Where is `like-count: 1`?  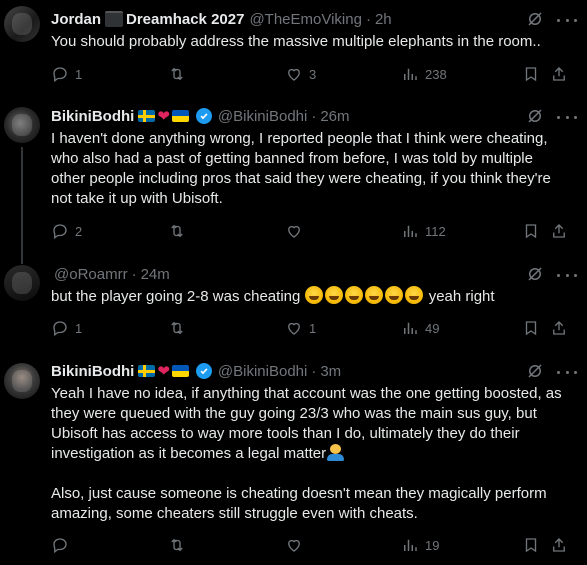 like-count: 1 is located at coordinates (313, 328).